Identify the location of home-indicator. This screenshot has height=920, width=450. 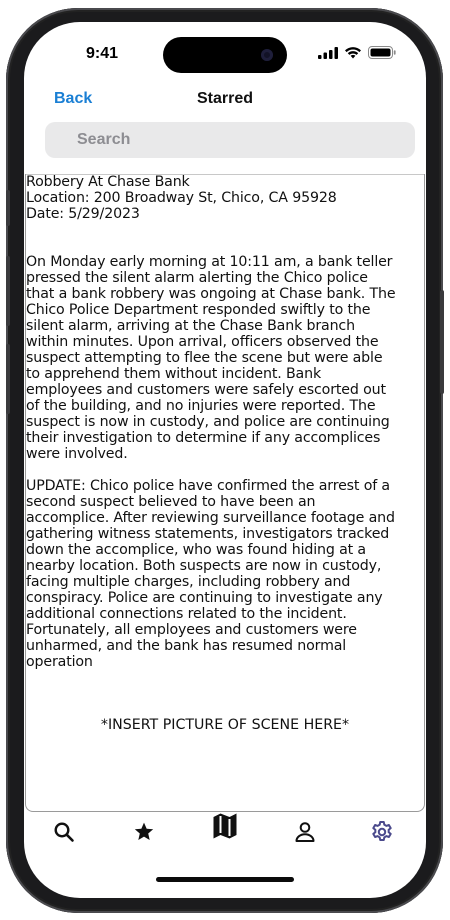
(225, 879).